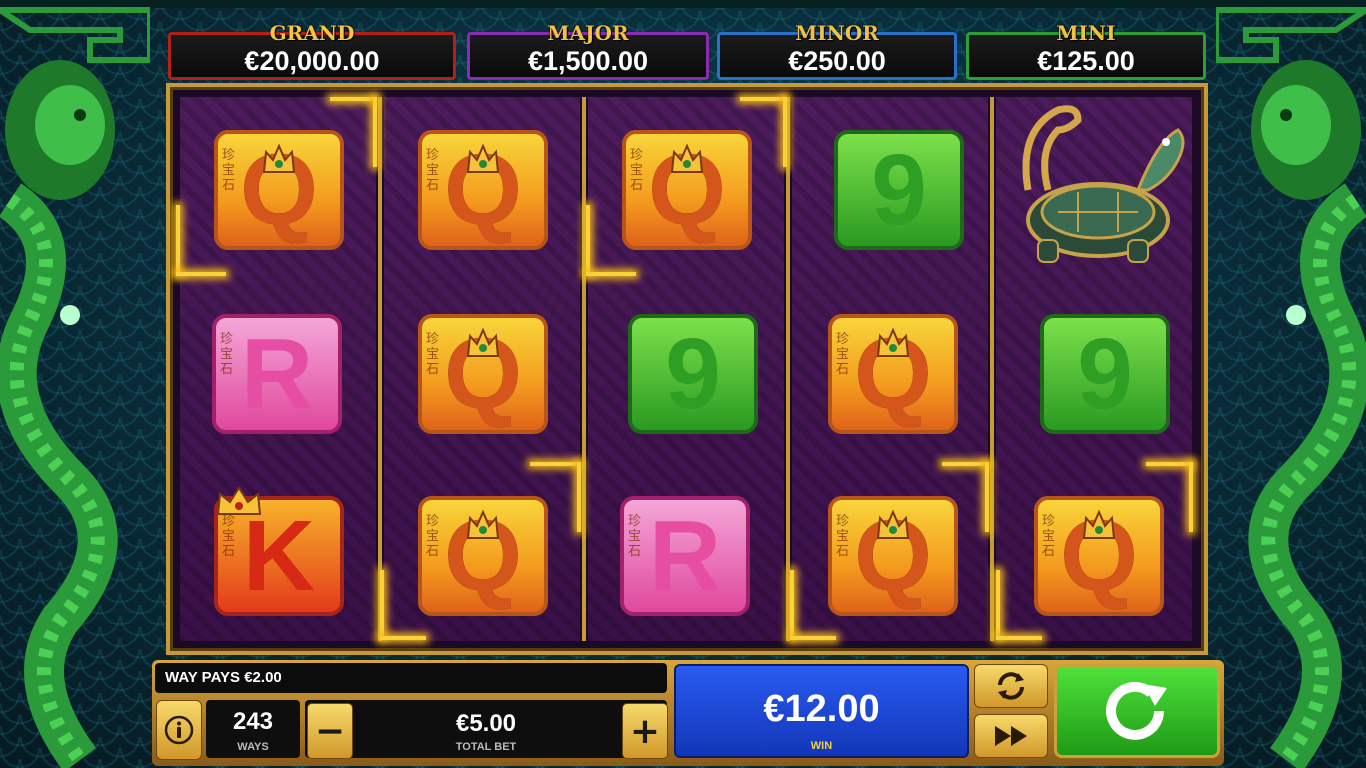 The image size is (1366, 768). What do you see at coordinates (253, 721) in the screenshot?
I see `ways-value: 243` at bounding box center [253, 721].